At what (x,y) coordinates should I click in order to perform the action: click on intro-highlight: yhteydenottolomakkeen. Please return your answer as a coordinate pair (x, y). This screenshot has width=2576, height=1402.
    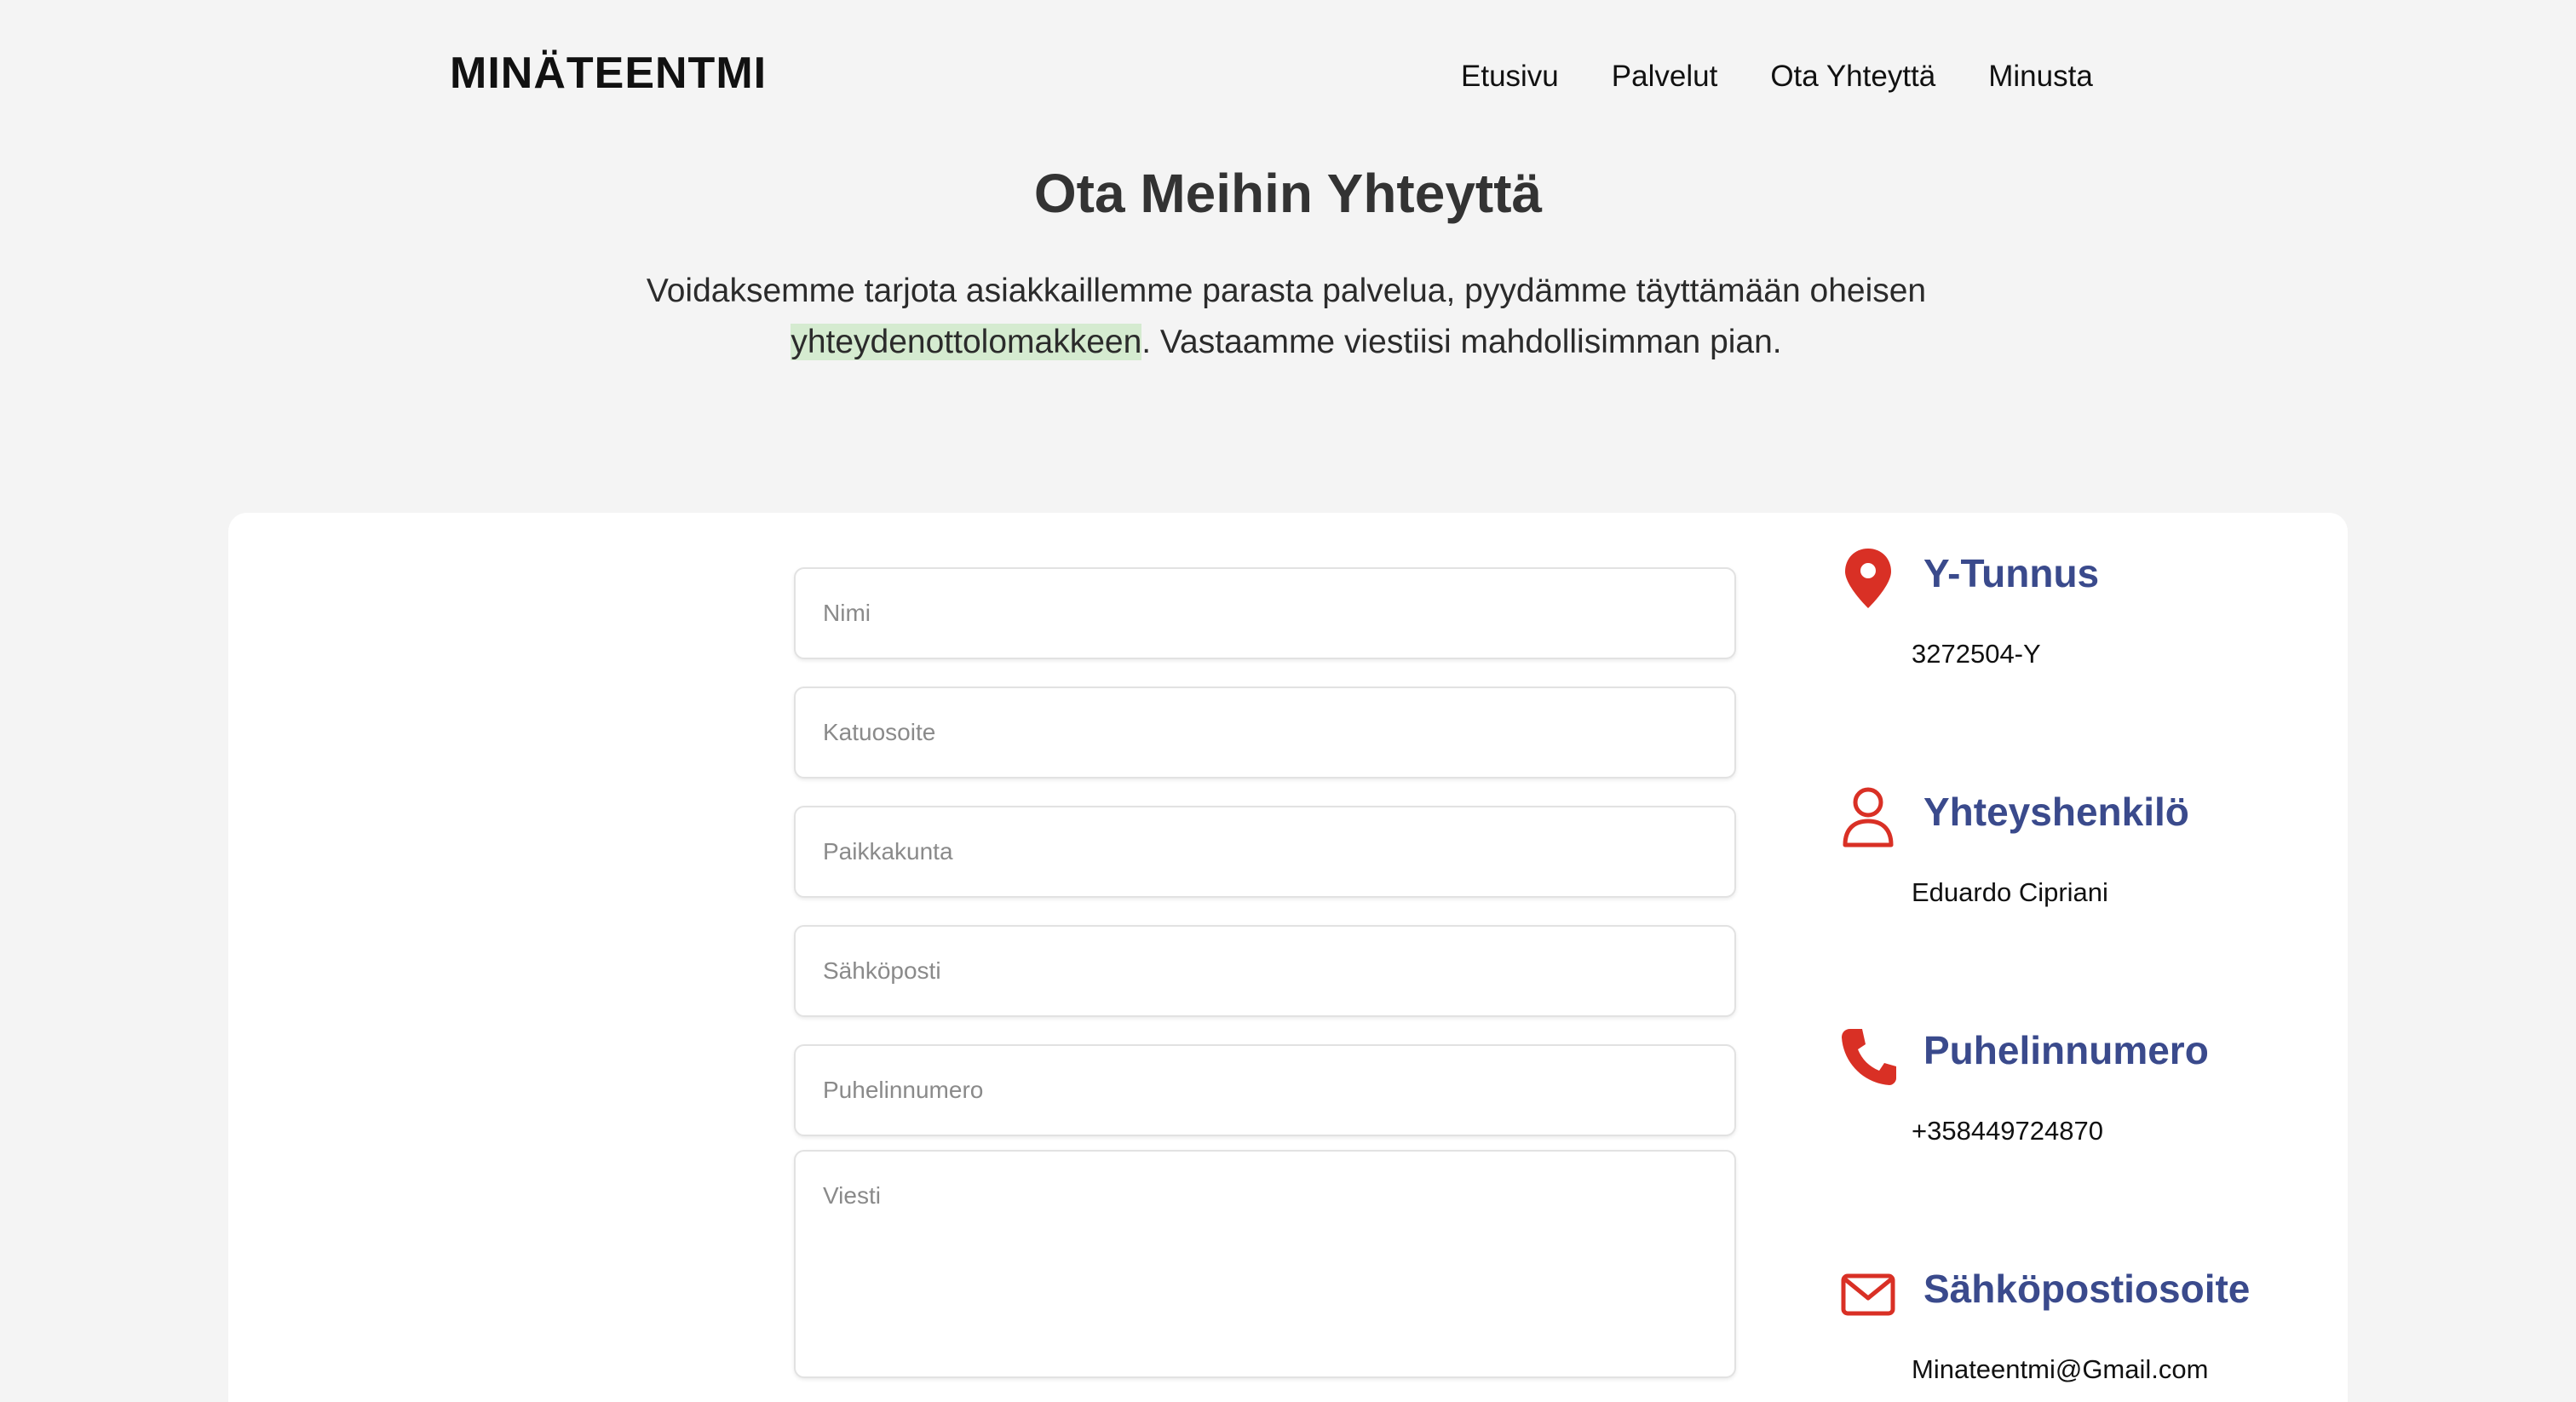
    Looking at the image, I should click on (967, 342).